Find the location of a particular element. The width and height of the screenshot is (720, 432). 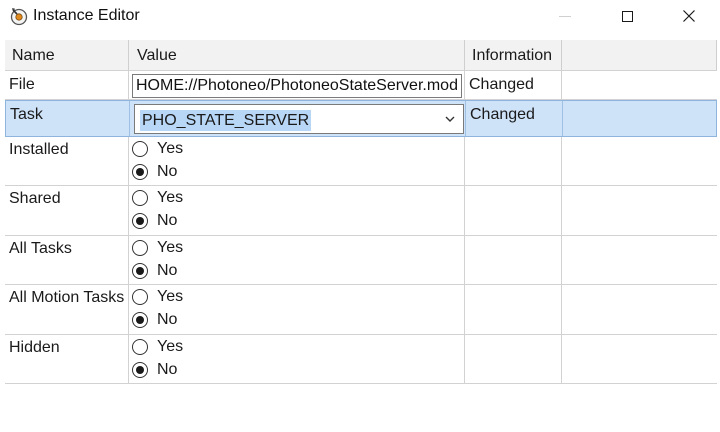

task-value-cell: PHO_STATE_SERVER is located at coordinates (298, 118).